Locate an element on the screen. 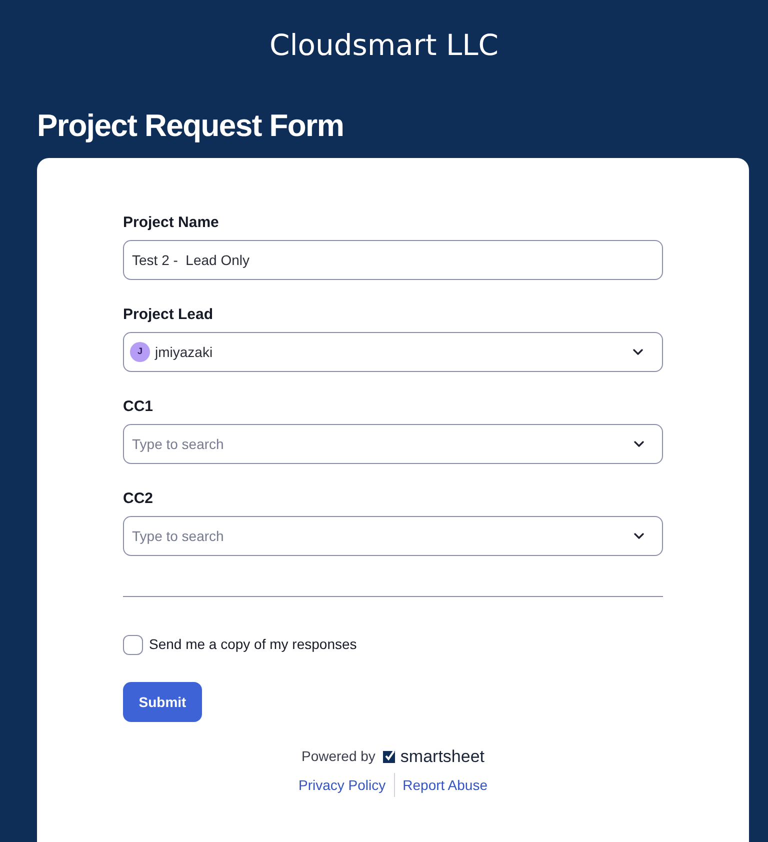  selected-value: jmiyazaki is located at coordinates (184, 352).